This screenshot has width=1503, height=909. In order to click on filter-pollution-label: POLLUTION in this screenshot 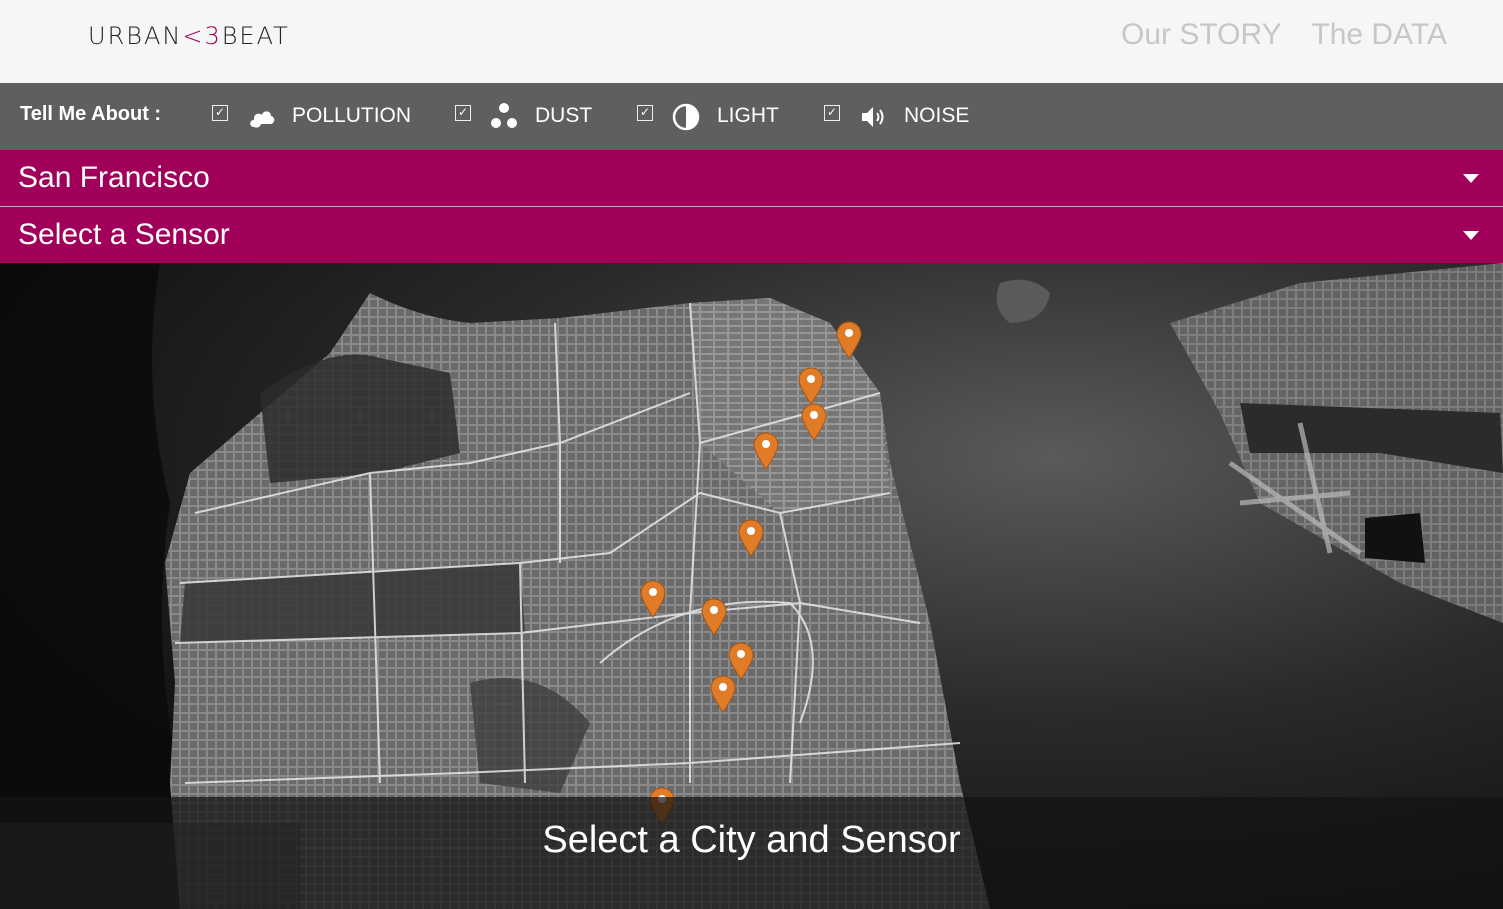, I will do `click(352, 115)`.